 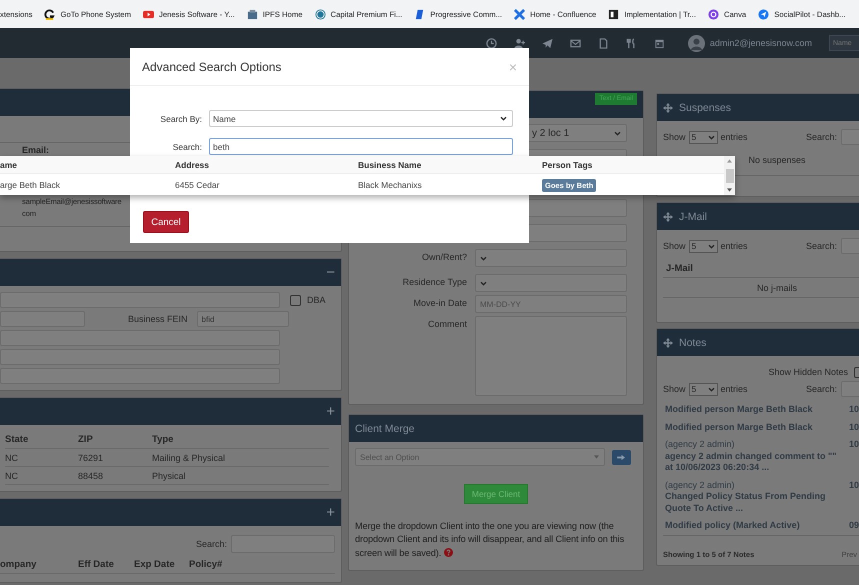 What do you see at coordinates (490, 540) in the screenshot?
I see `merge-help-text: Merge the dropdown Client into the one you are viewing now (the dropdown Client and its info will disappear, and all Client info on this screen will be saved).` at bounding box center [490, 540].